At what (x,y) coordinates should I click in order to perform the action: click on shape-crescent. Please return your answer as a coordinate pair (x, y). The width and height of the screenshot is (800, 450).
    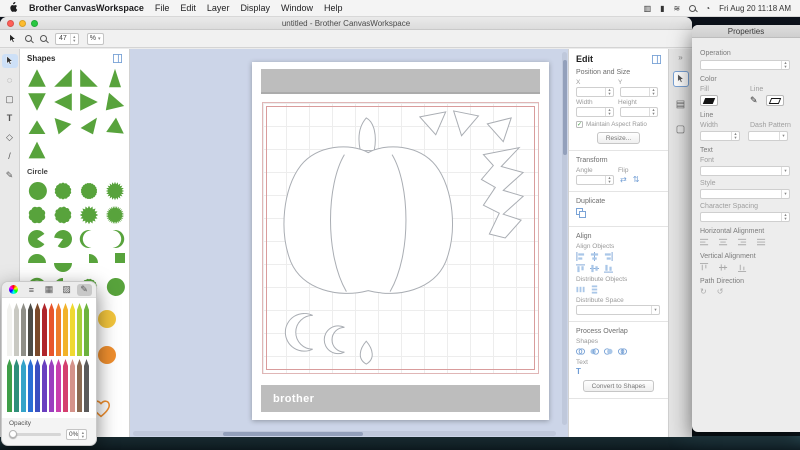
    Looking at the image, I should click on (89, 239).